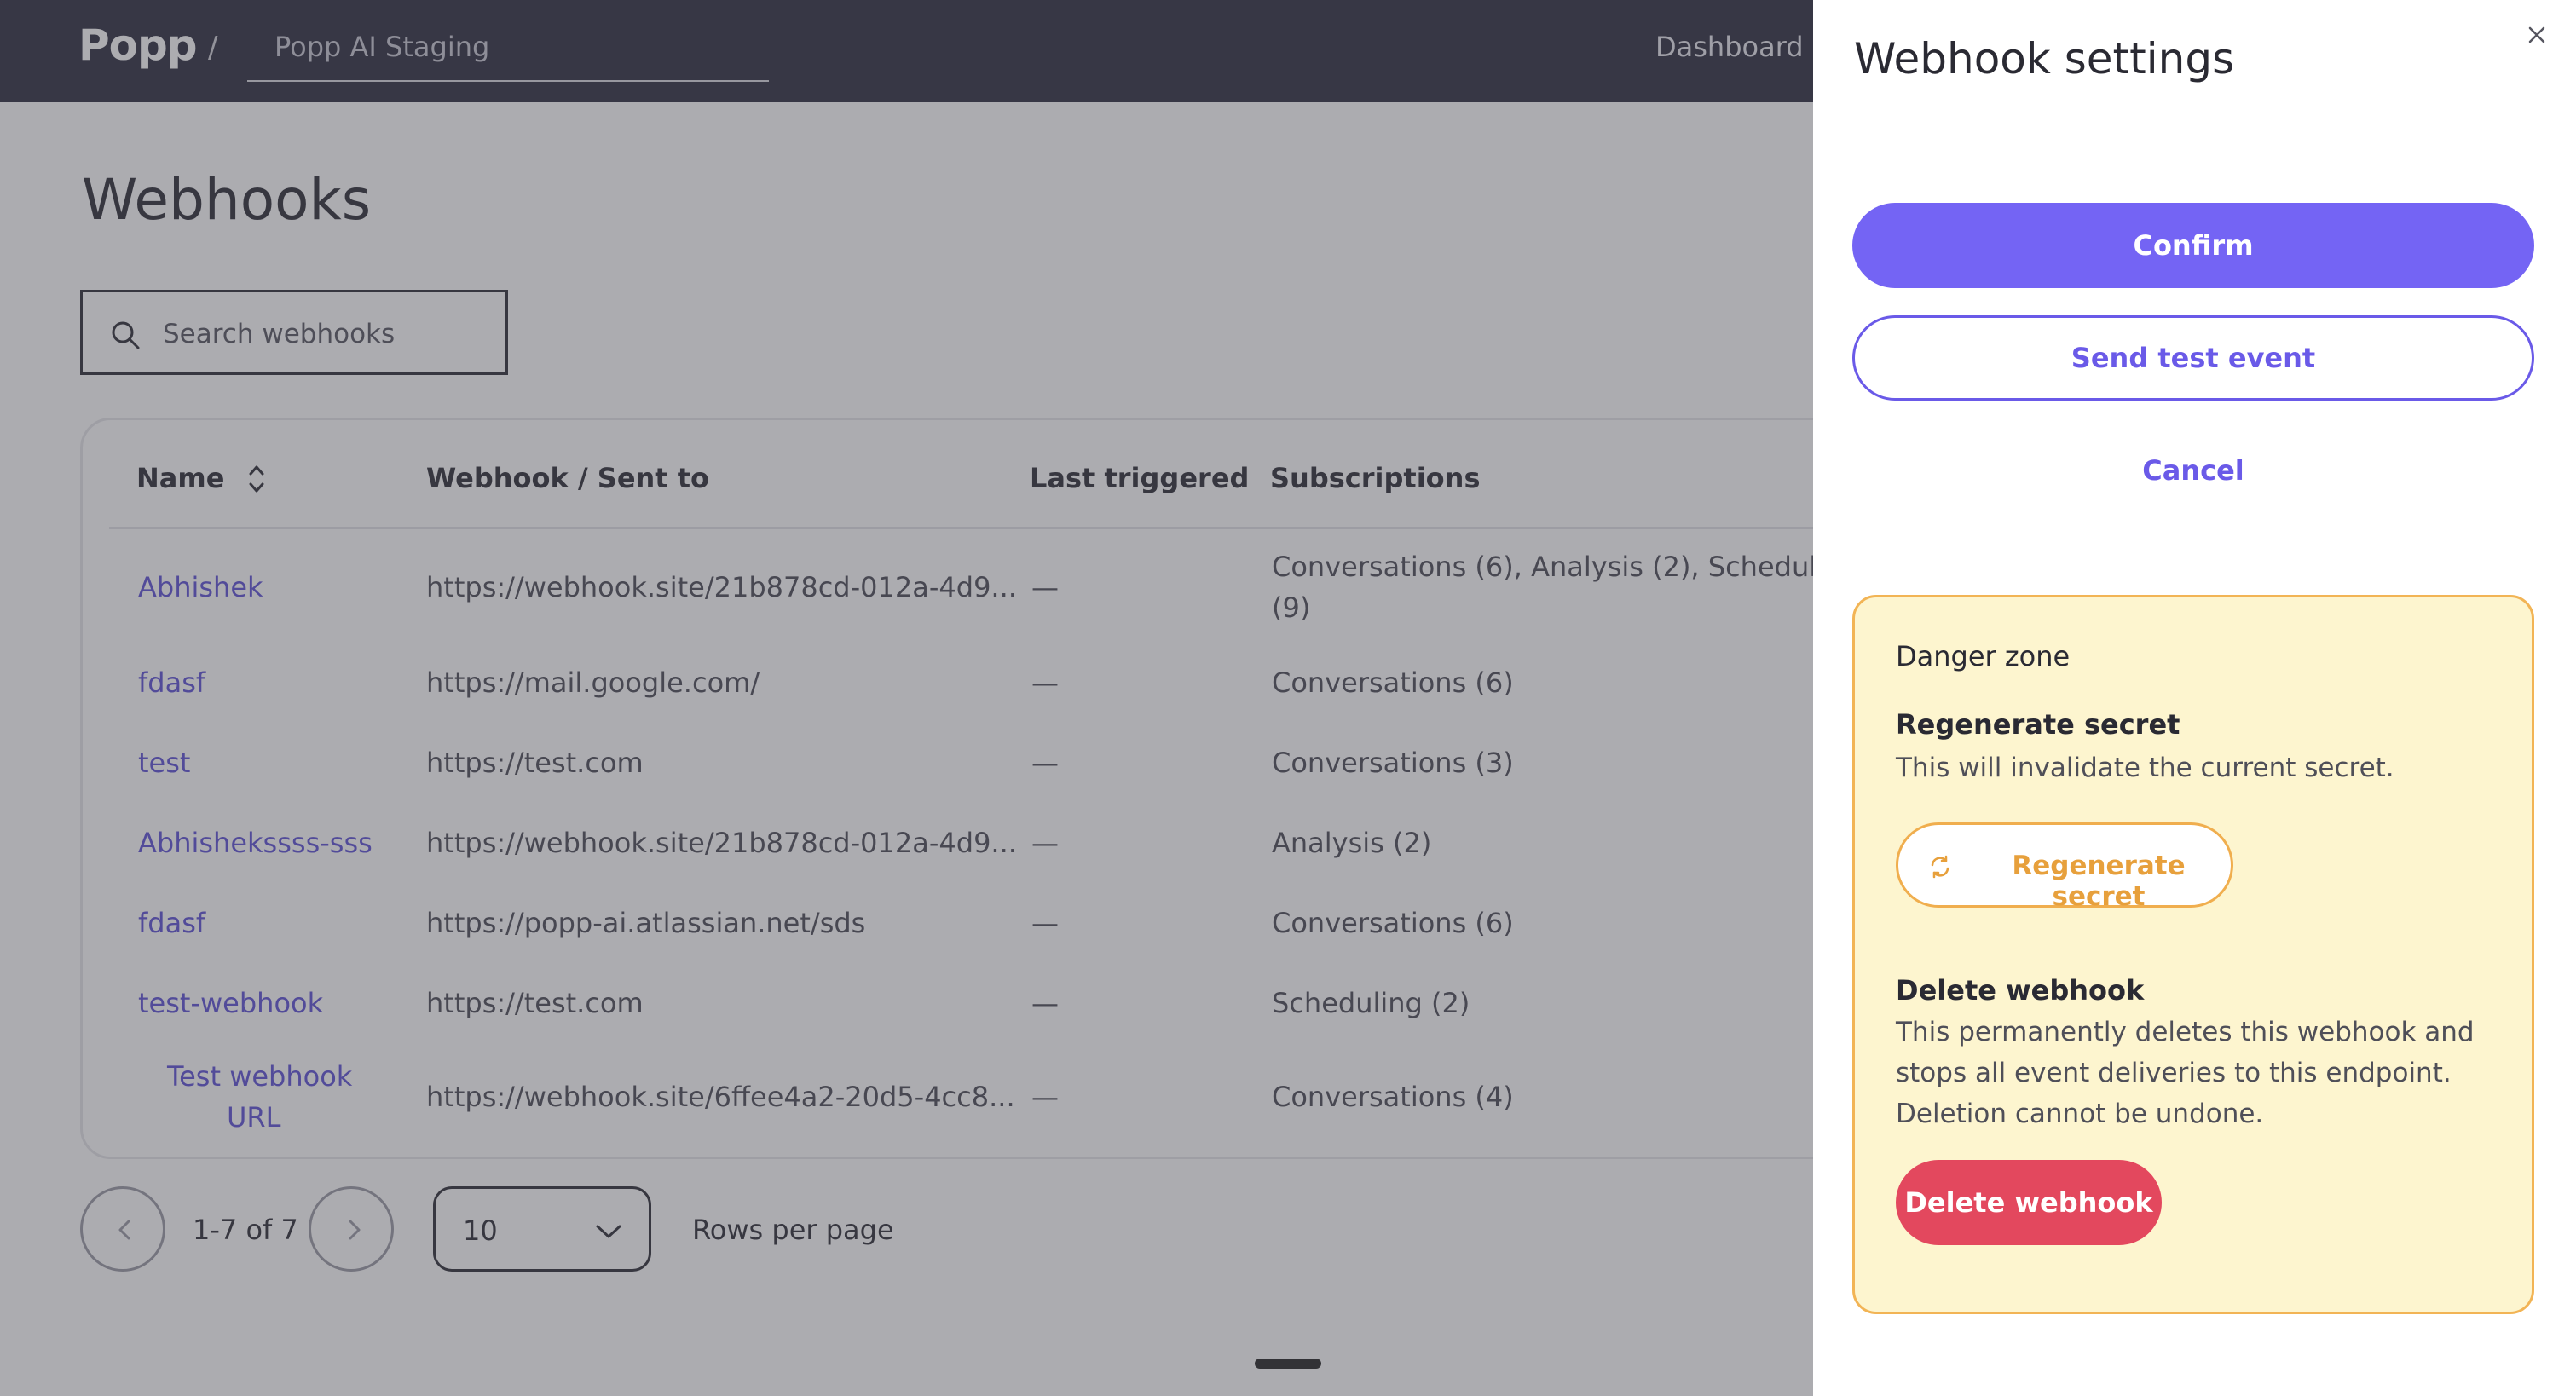 This screenshot has height=1396, width=2576. Describe the element at coordinates (2099, 881) in the screenshot. I see `regenerate-secret-label: Regenerate secret` at that location.